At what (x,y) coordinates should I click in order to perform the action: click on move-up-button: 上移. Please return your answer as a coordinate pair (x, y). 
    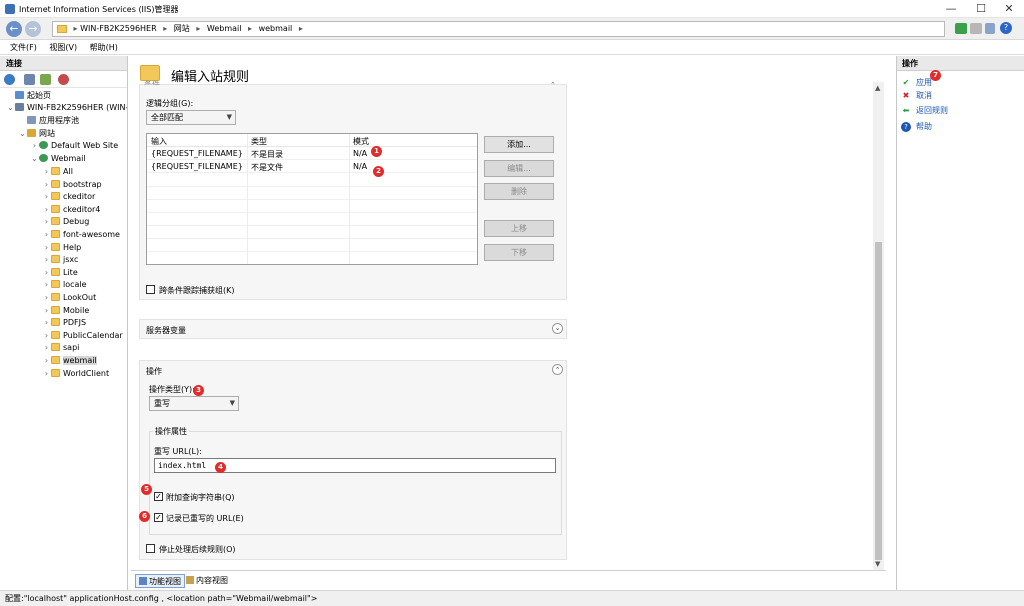
    Looking at the image, I should click on (519, 228).